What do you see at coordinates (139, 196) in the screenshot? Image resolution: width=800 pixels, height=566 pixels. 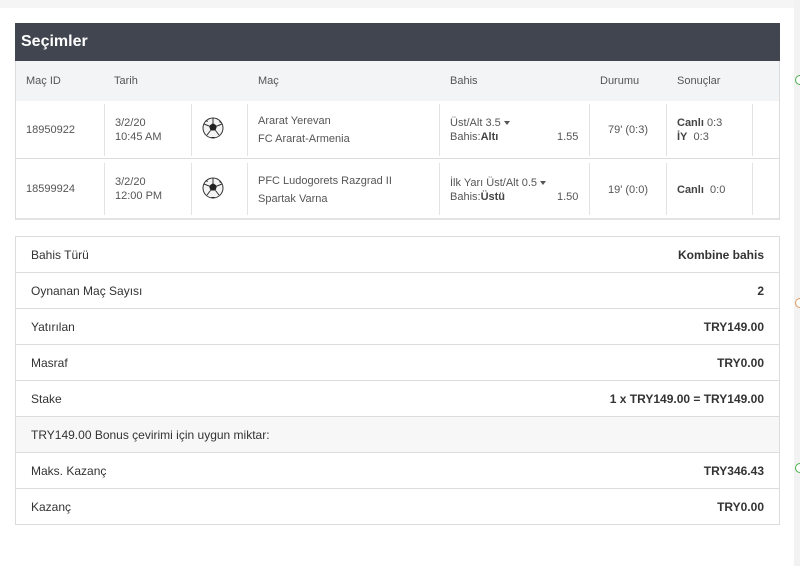 I see `match-time: 12:00 PM` at bounding box center [139, 196].